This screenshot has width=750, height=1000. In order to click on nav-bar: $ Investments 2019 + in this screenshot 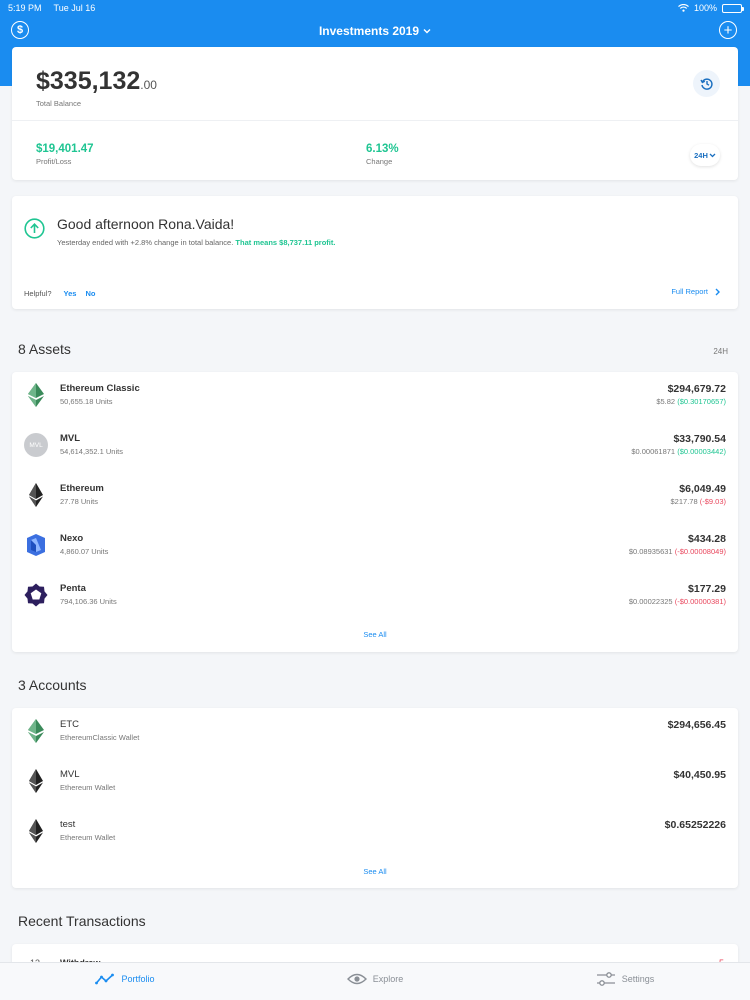, I will do `click(375, 31)`.